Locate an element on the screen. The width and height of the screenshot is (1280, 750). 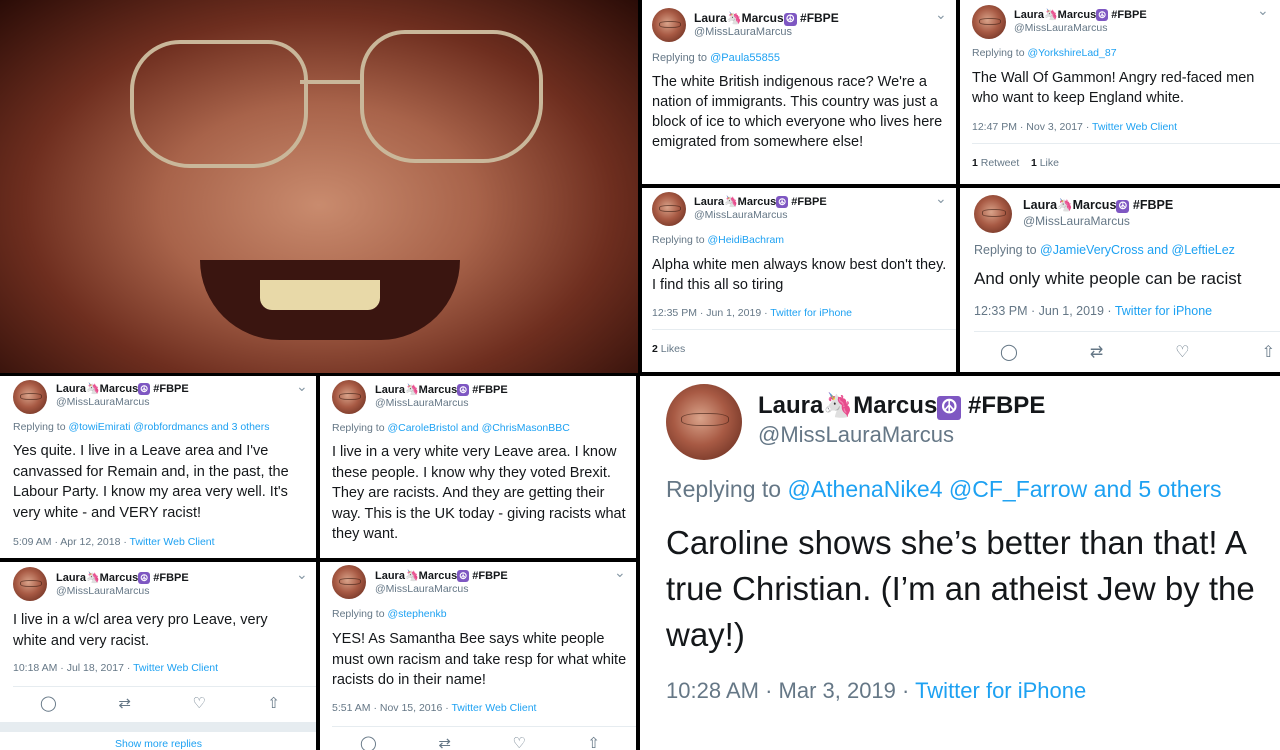
reply-mention-link: @JamieVeryCross and @LeftieLez is located at coordinates (1137, 250).